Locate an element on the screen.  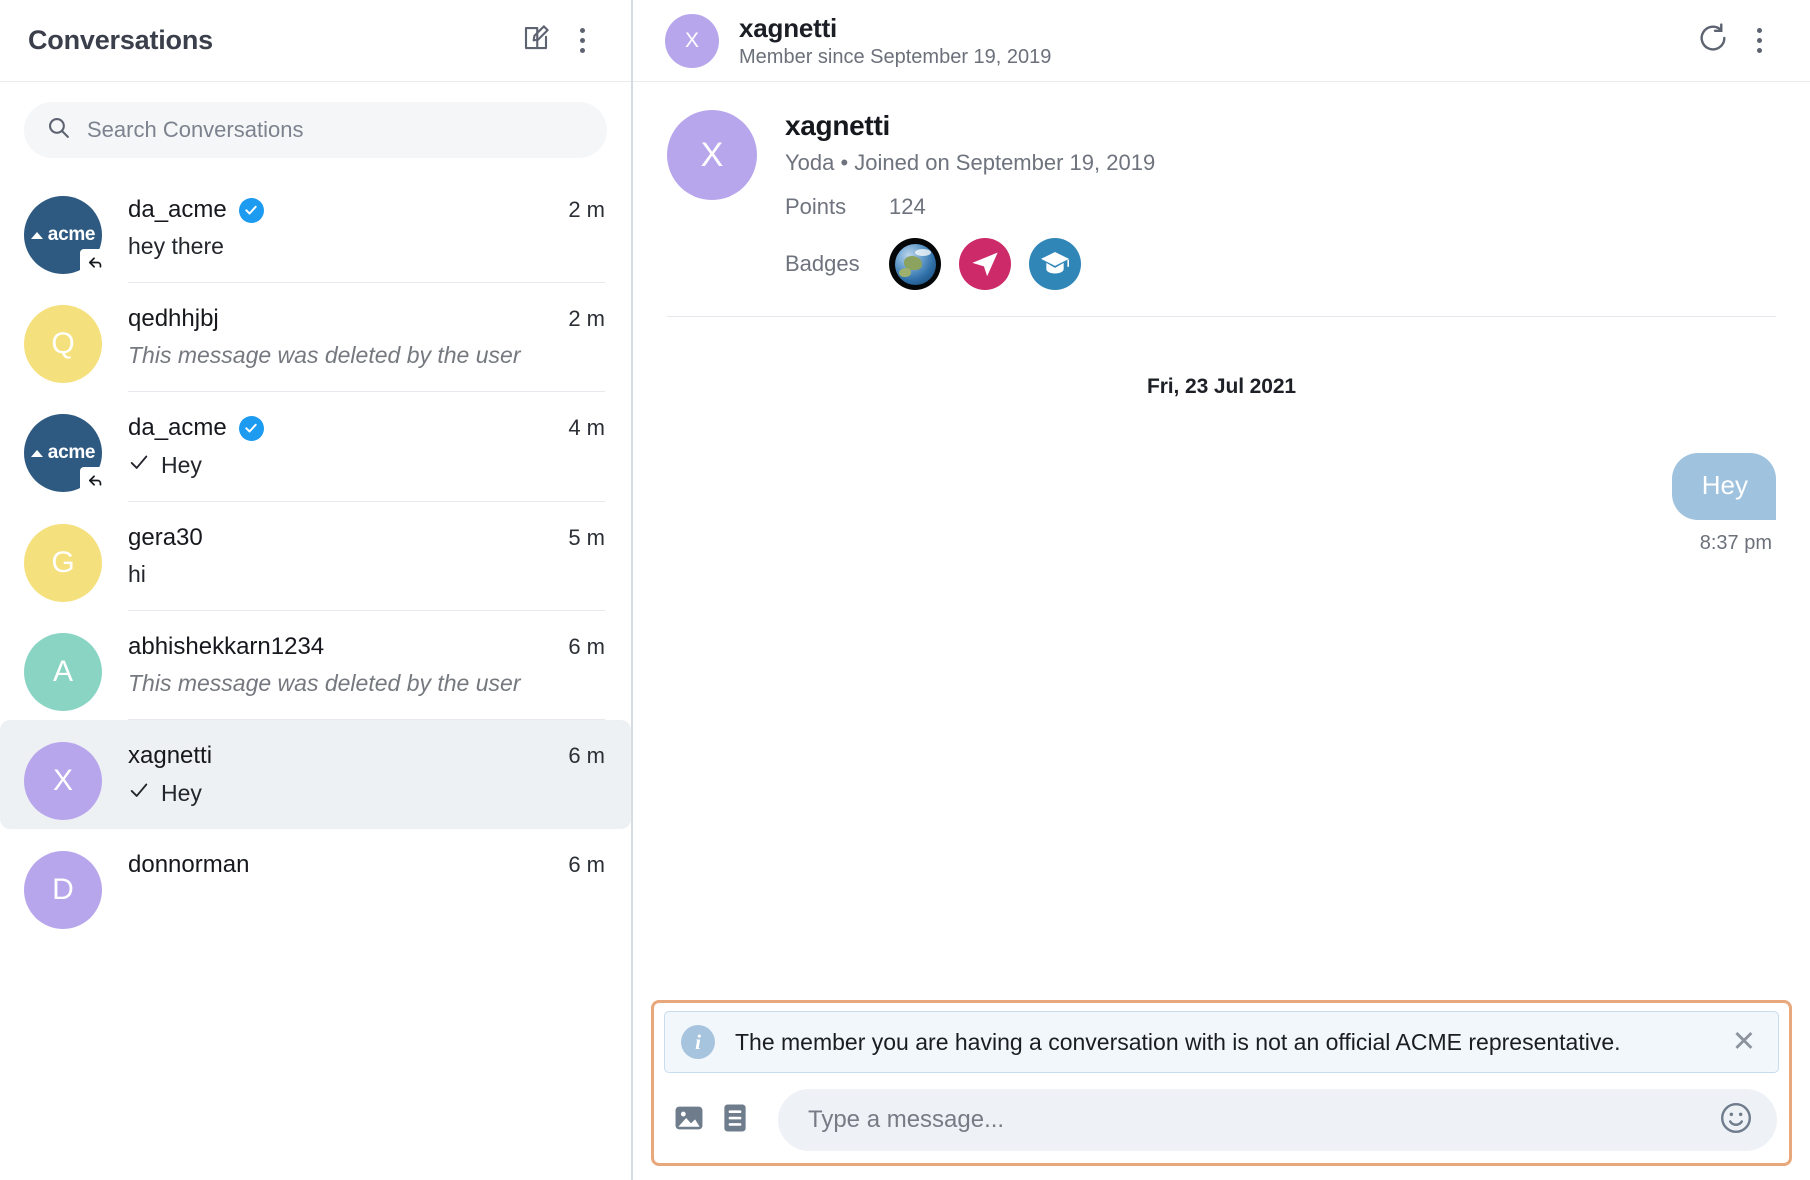
profile-badges-row: Badges is located at coordinates (1280, 264).